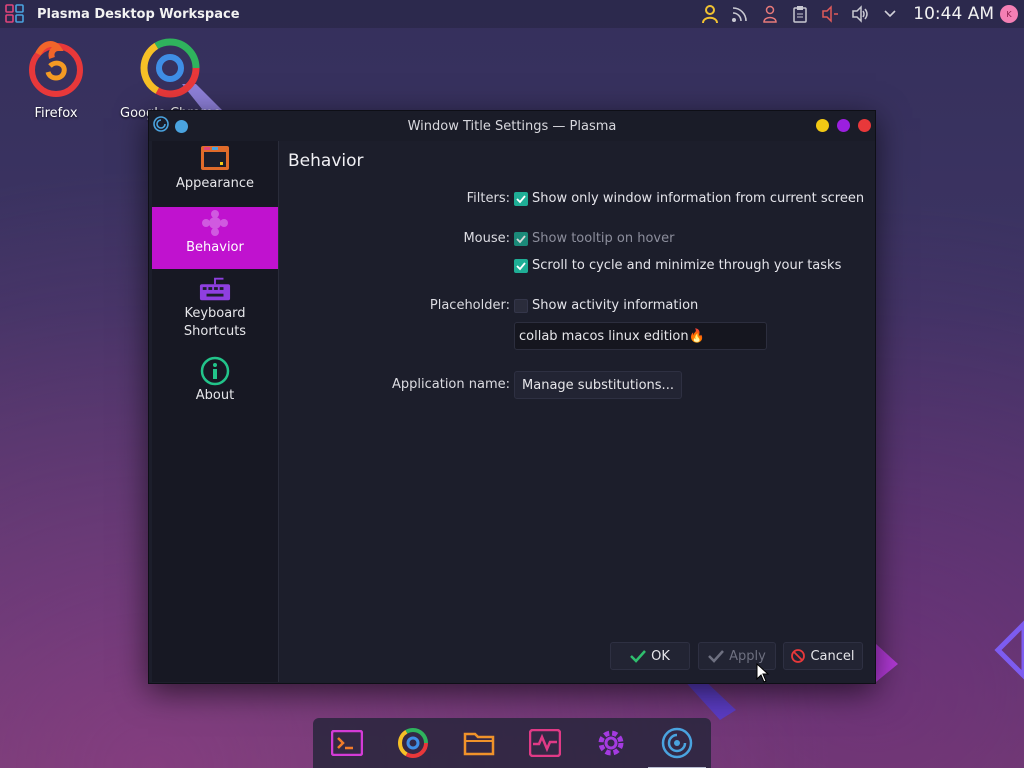  What do you see at coordinates (450, 384) in the screenshot?
I see `application-name-label: Application name:` at bounding box center [450, 384].